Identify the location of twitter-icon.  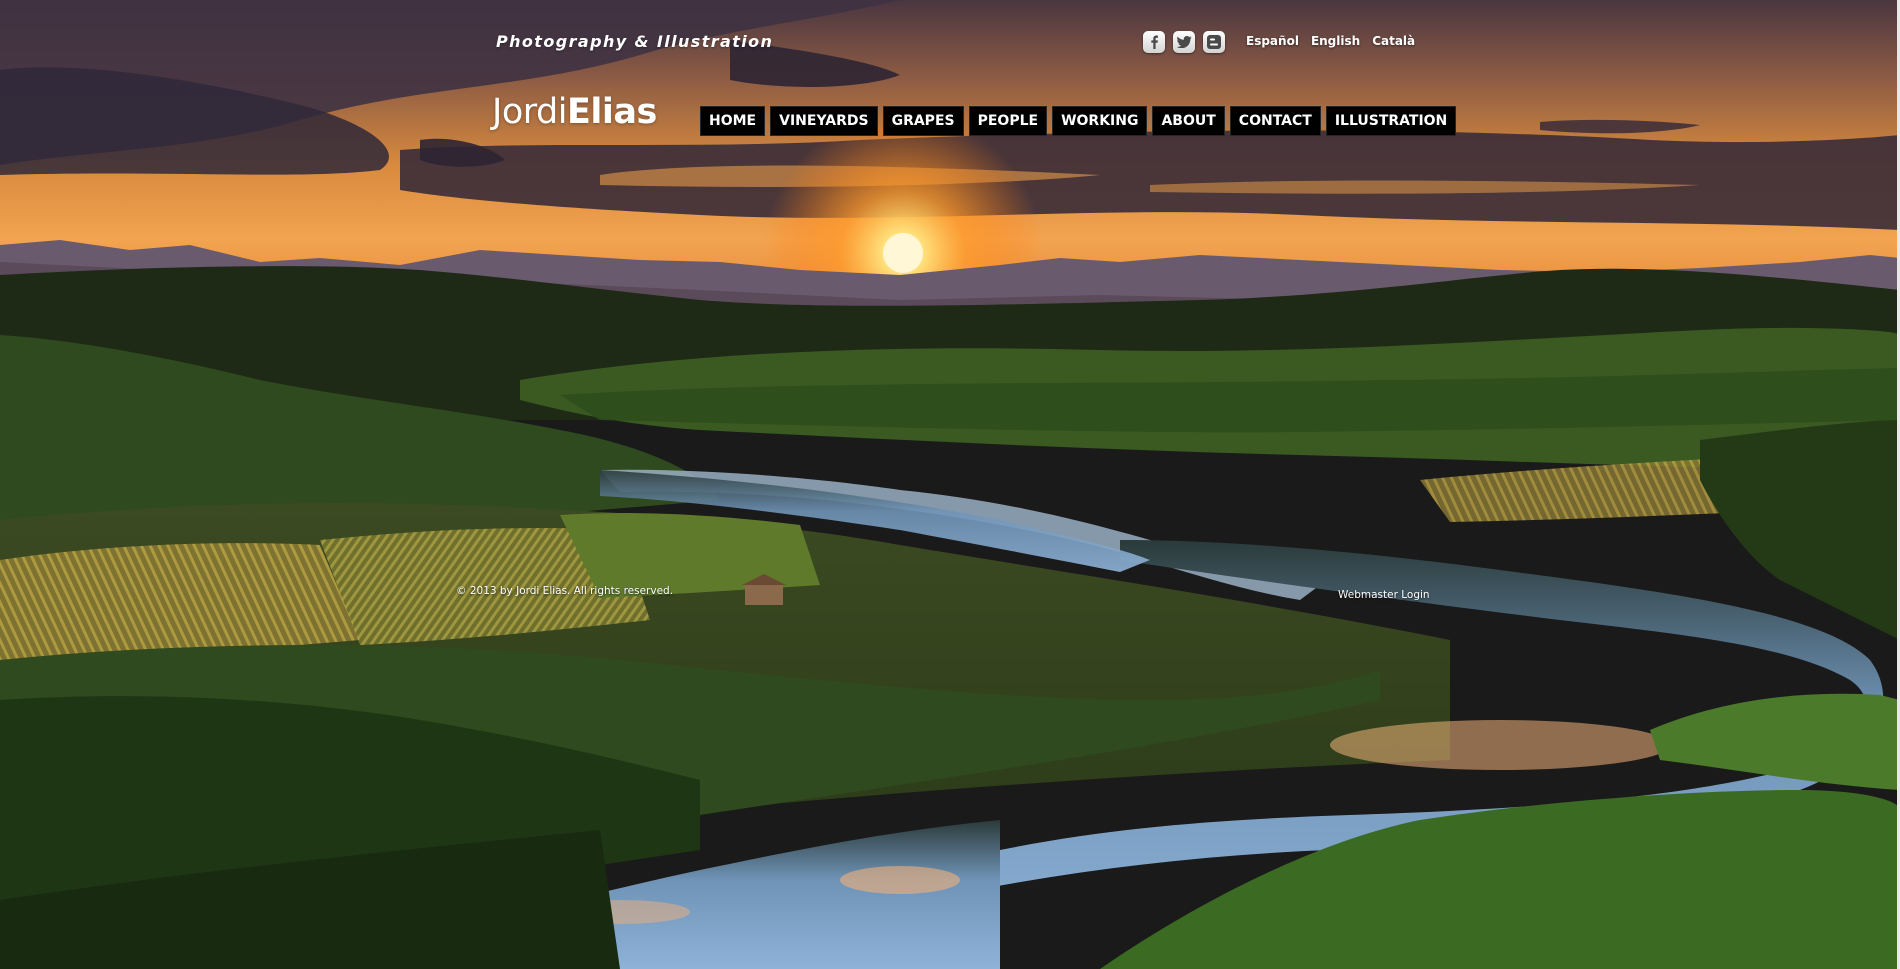
(1184, 42).